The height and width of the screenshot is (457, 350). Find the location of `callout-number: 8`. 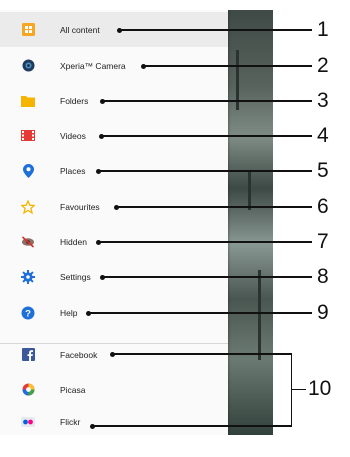

callout-number: 8 is located at coordinates (323, 276).